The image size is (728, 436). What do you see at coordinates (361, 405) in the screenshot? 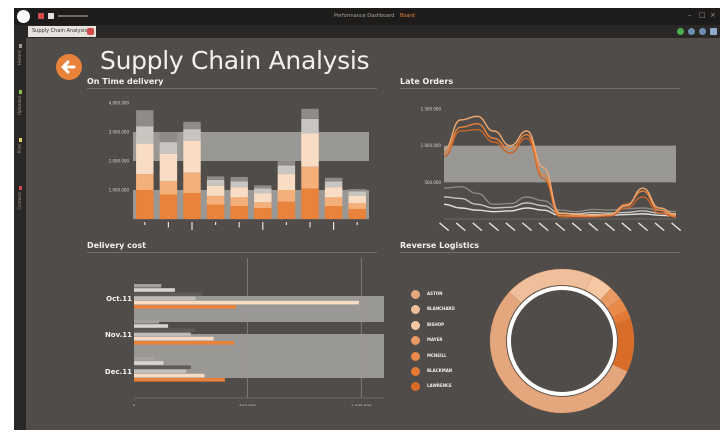
I see `x-tick-label: 1.000.000` at bounding box center [361, 405].